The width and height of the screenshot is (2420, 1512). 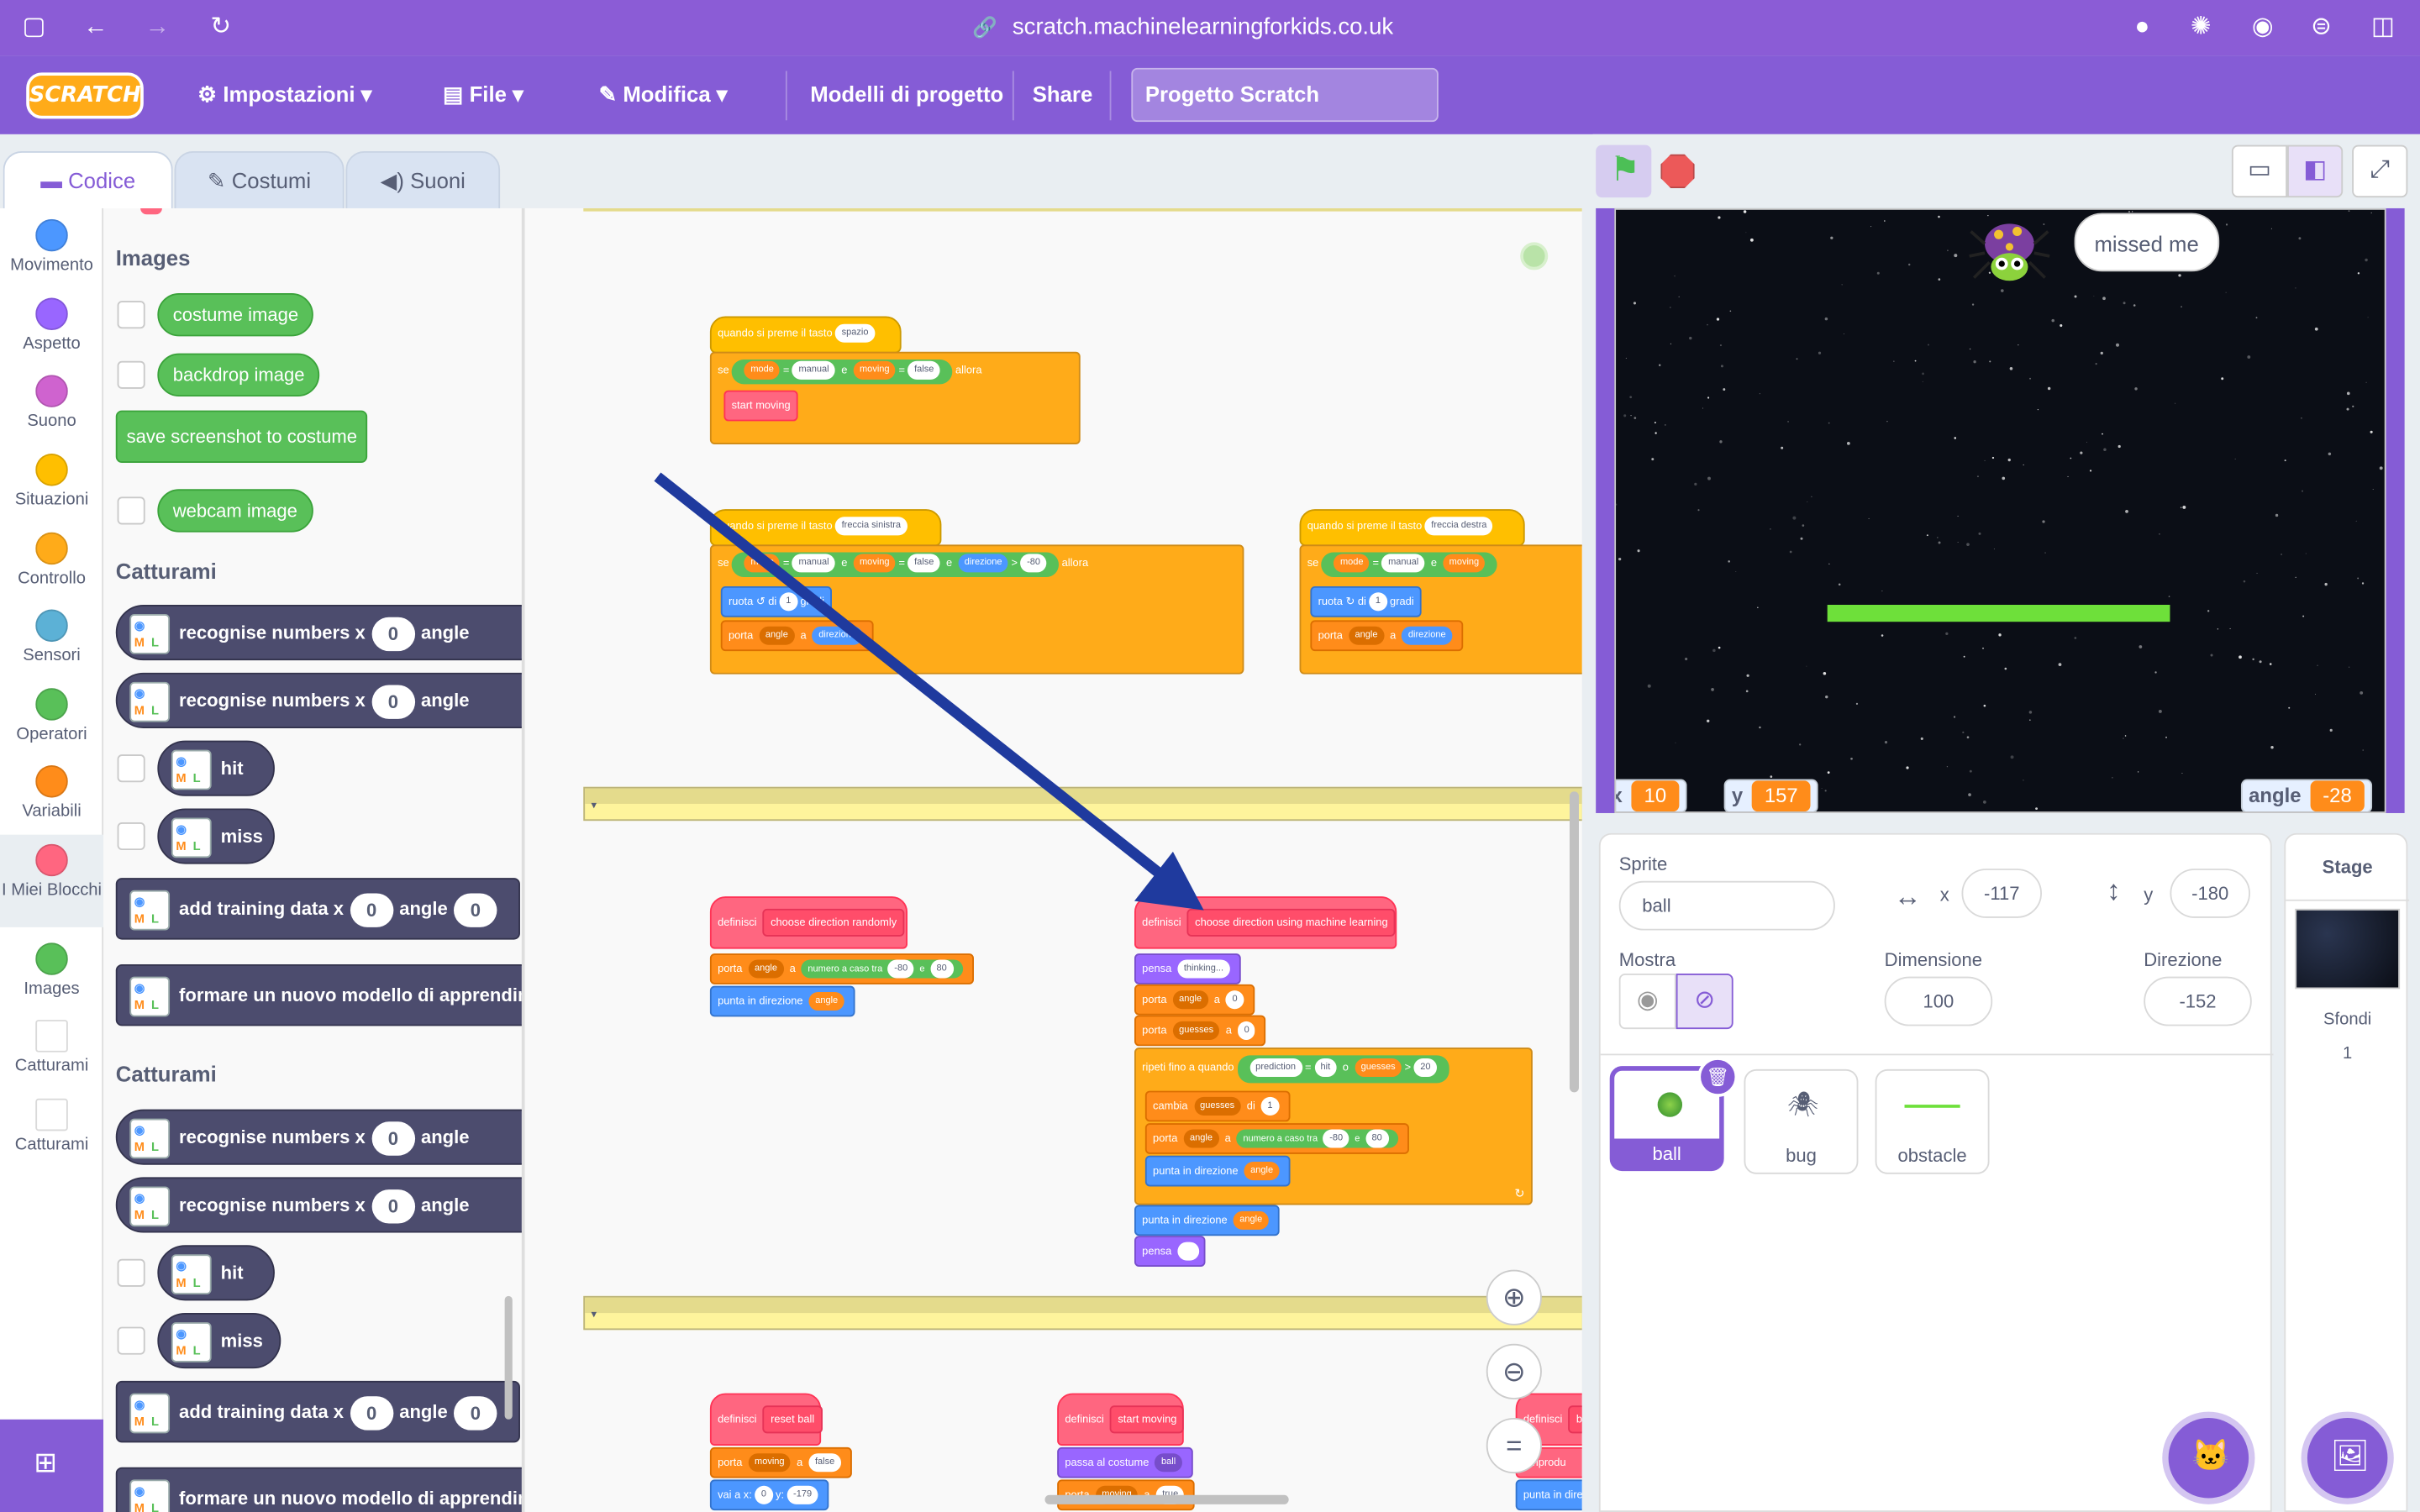 What do you see at coordinates (423, 180) in the screenshot?
I see `tab-sounds: ◀) Suoni` at bounding box center [423, 180].